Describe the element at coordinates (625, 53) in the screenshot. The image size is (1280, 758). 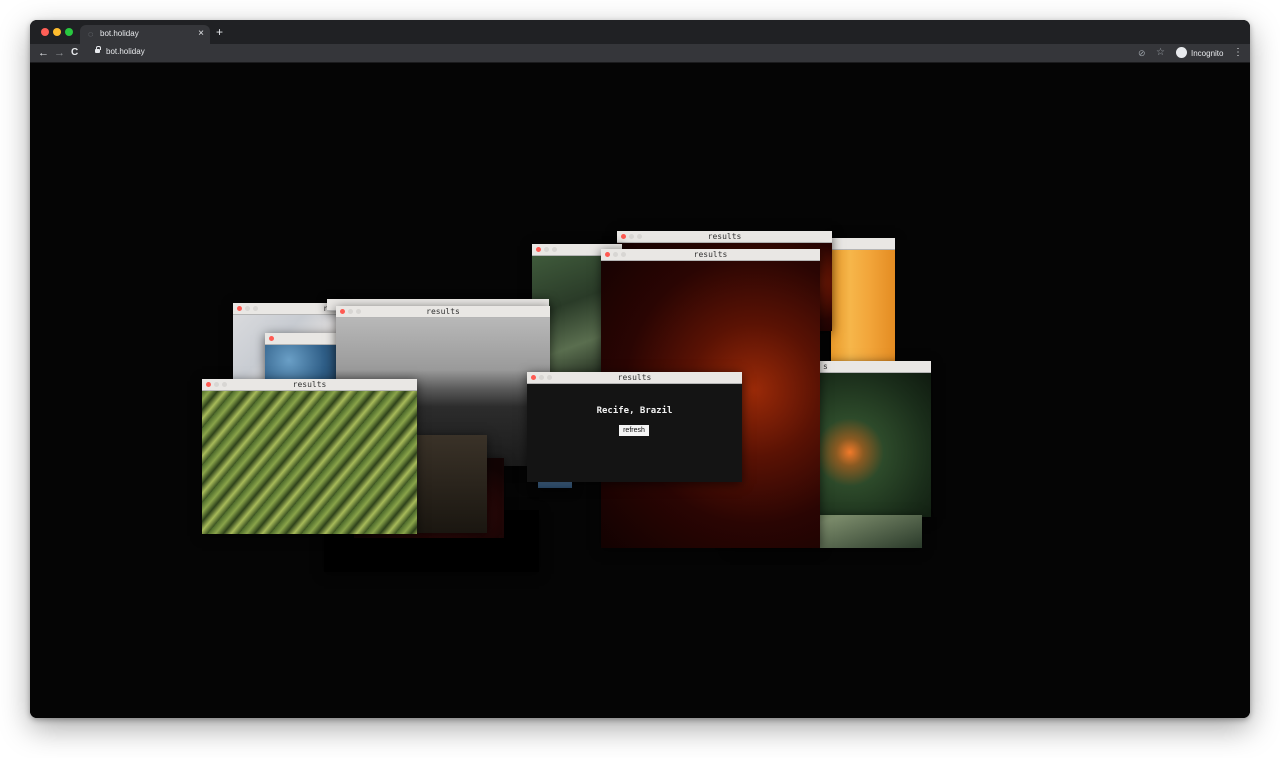
I see `address-bar: bot.holiday` at that location.